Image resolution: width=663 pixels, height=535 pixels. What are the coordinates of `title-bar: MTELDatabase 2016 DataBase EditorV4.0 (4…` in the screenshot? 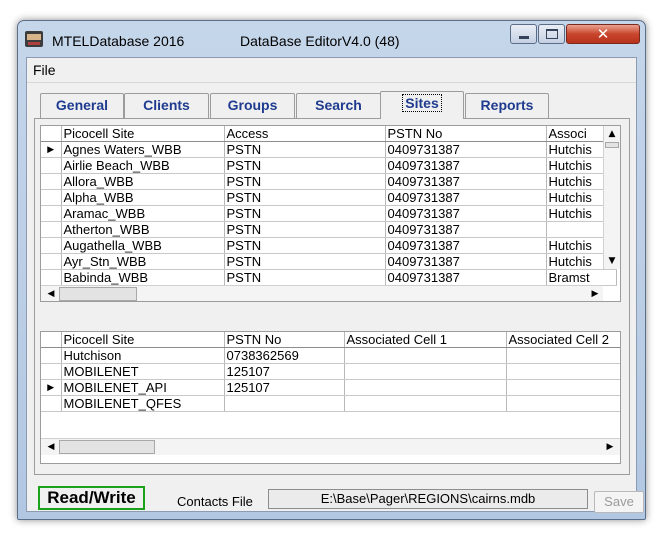 It's located at (331, 39).